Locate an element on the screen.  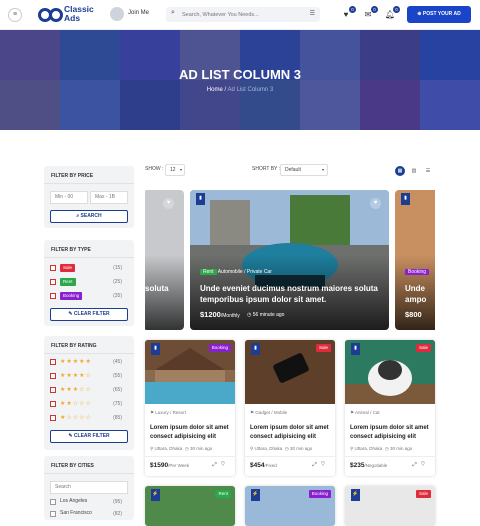
type-clear-button: ✎ CLEAR FILTER is located at coordinates (89, 314).